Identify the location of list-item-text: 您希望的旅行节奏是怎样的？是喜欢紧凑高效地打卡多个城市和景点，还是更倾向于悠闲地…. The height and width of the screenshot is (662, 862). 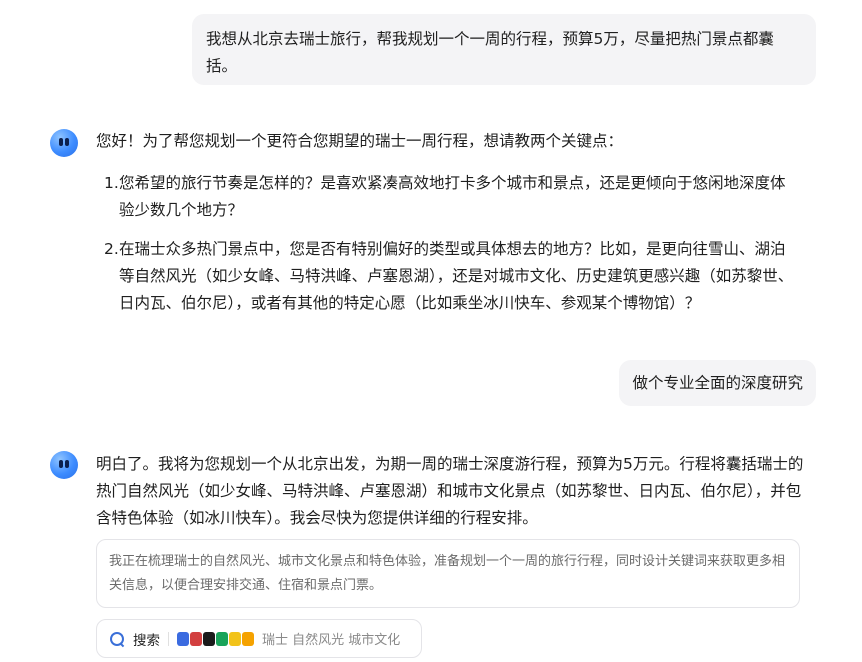
(452, 196).